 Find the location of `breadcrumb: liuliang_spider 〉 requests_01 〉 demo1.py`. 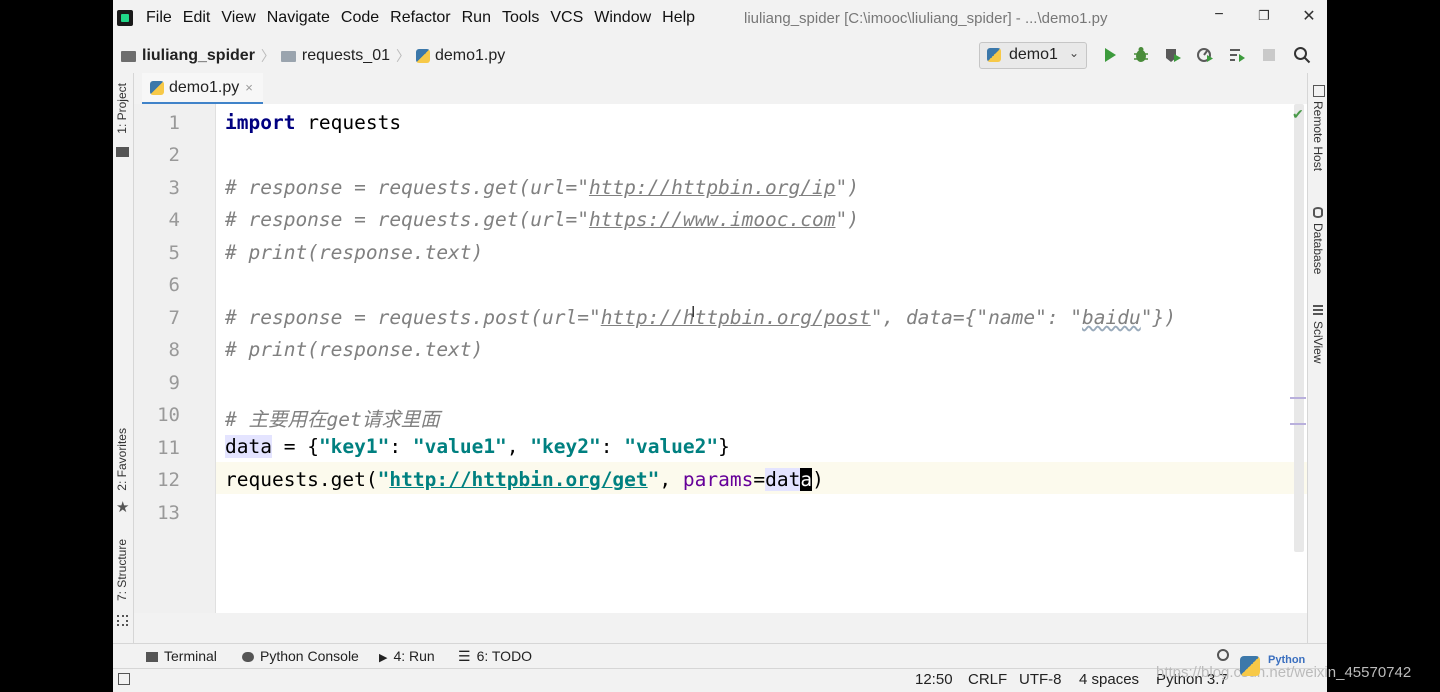

breadcrumb: liuliang_spider 〉 requests_01 〉 demo1.py is located at coordinates (313, 56).